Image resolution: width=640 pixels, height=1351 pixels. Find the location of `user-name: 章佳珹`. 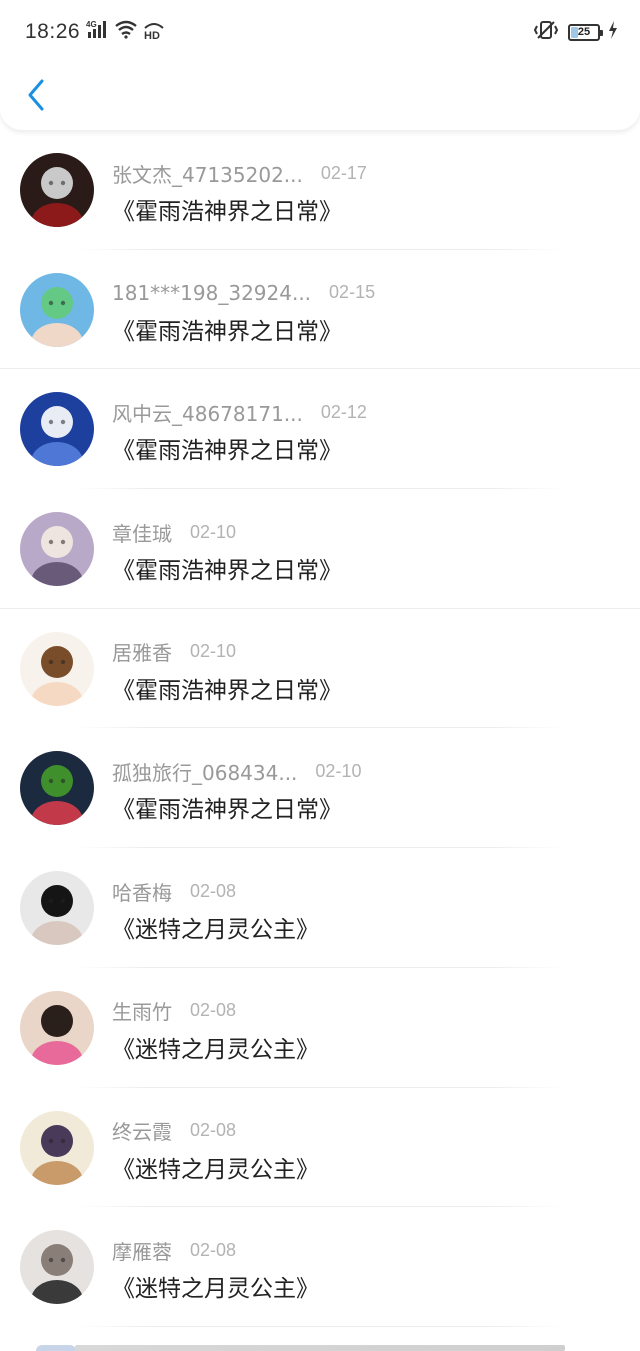

user-name: 章佳珹 is located at coordinates (142, 532).